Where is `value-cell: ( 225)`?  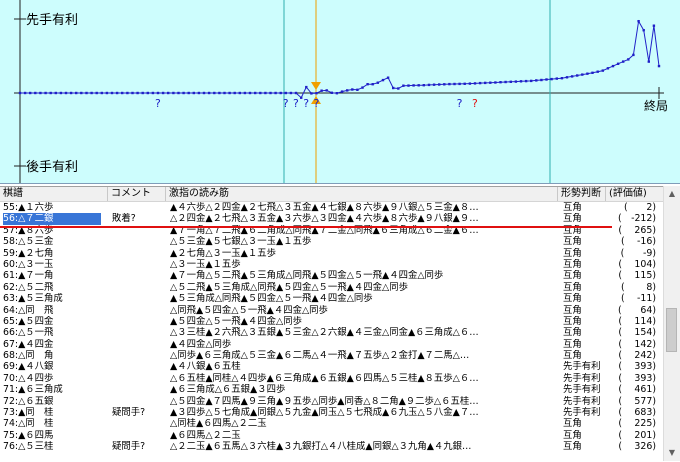
value-cell: ( 225) is located at coordinates (637, 424).